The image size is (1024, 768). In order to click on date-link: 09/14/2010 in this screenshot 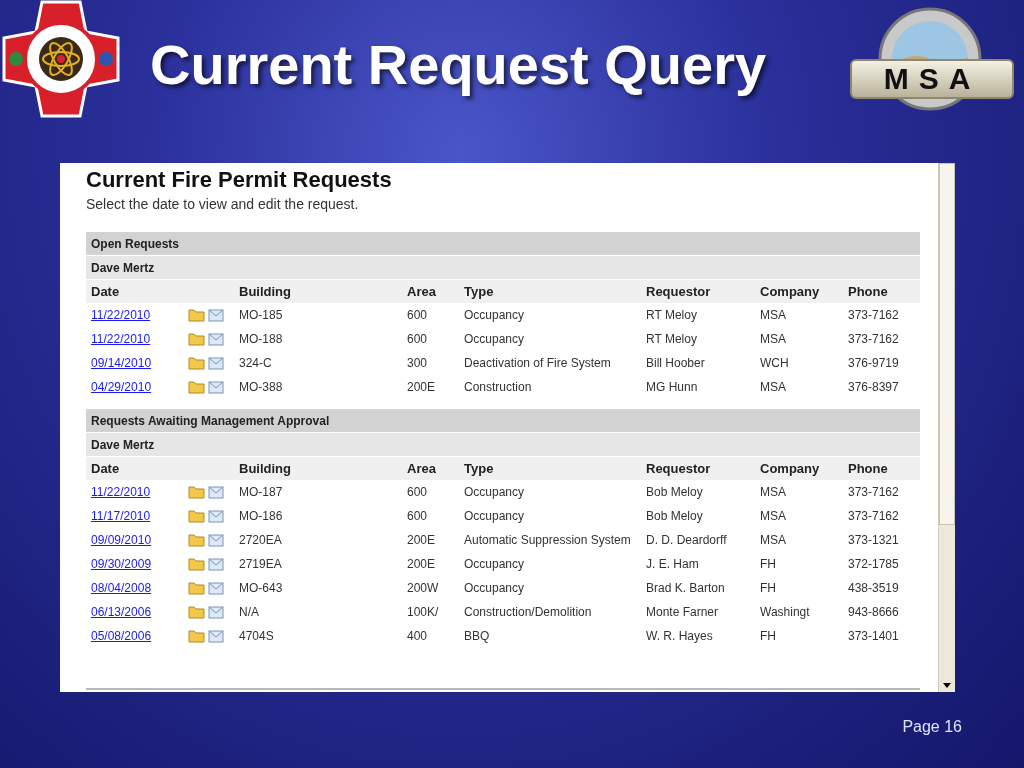, I will do `click(121, 363)`.